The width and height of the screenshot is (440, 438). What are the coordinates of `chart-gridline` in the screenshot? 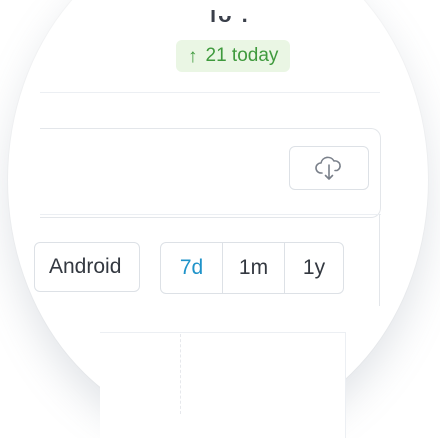 It's located at (180, 374).